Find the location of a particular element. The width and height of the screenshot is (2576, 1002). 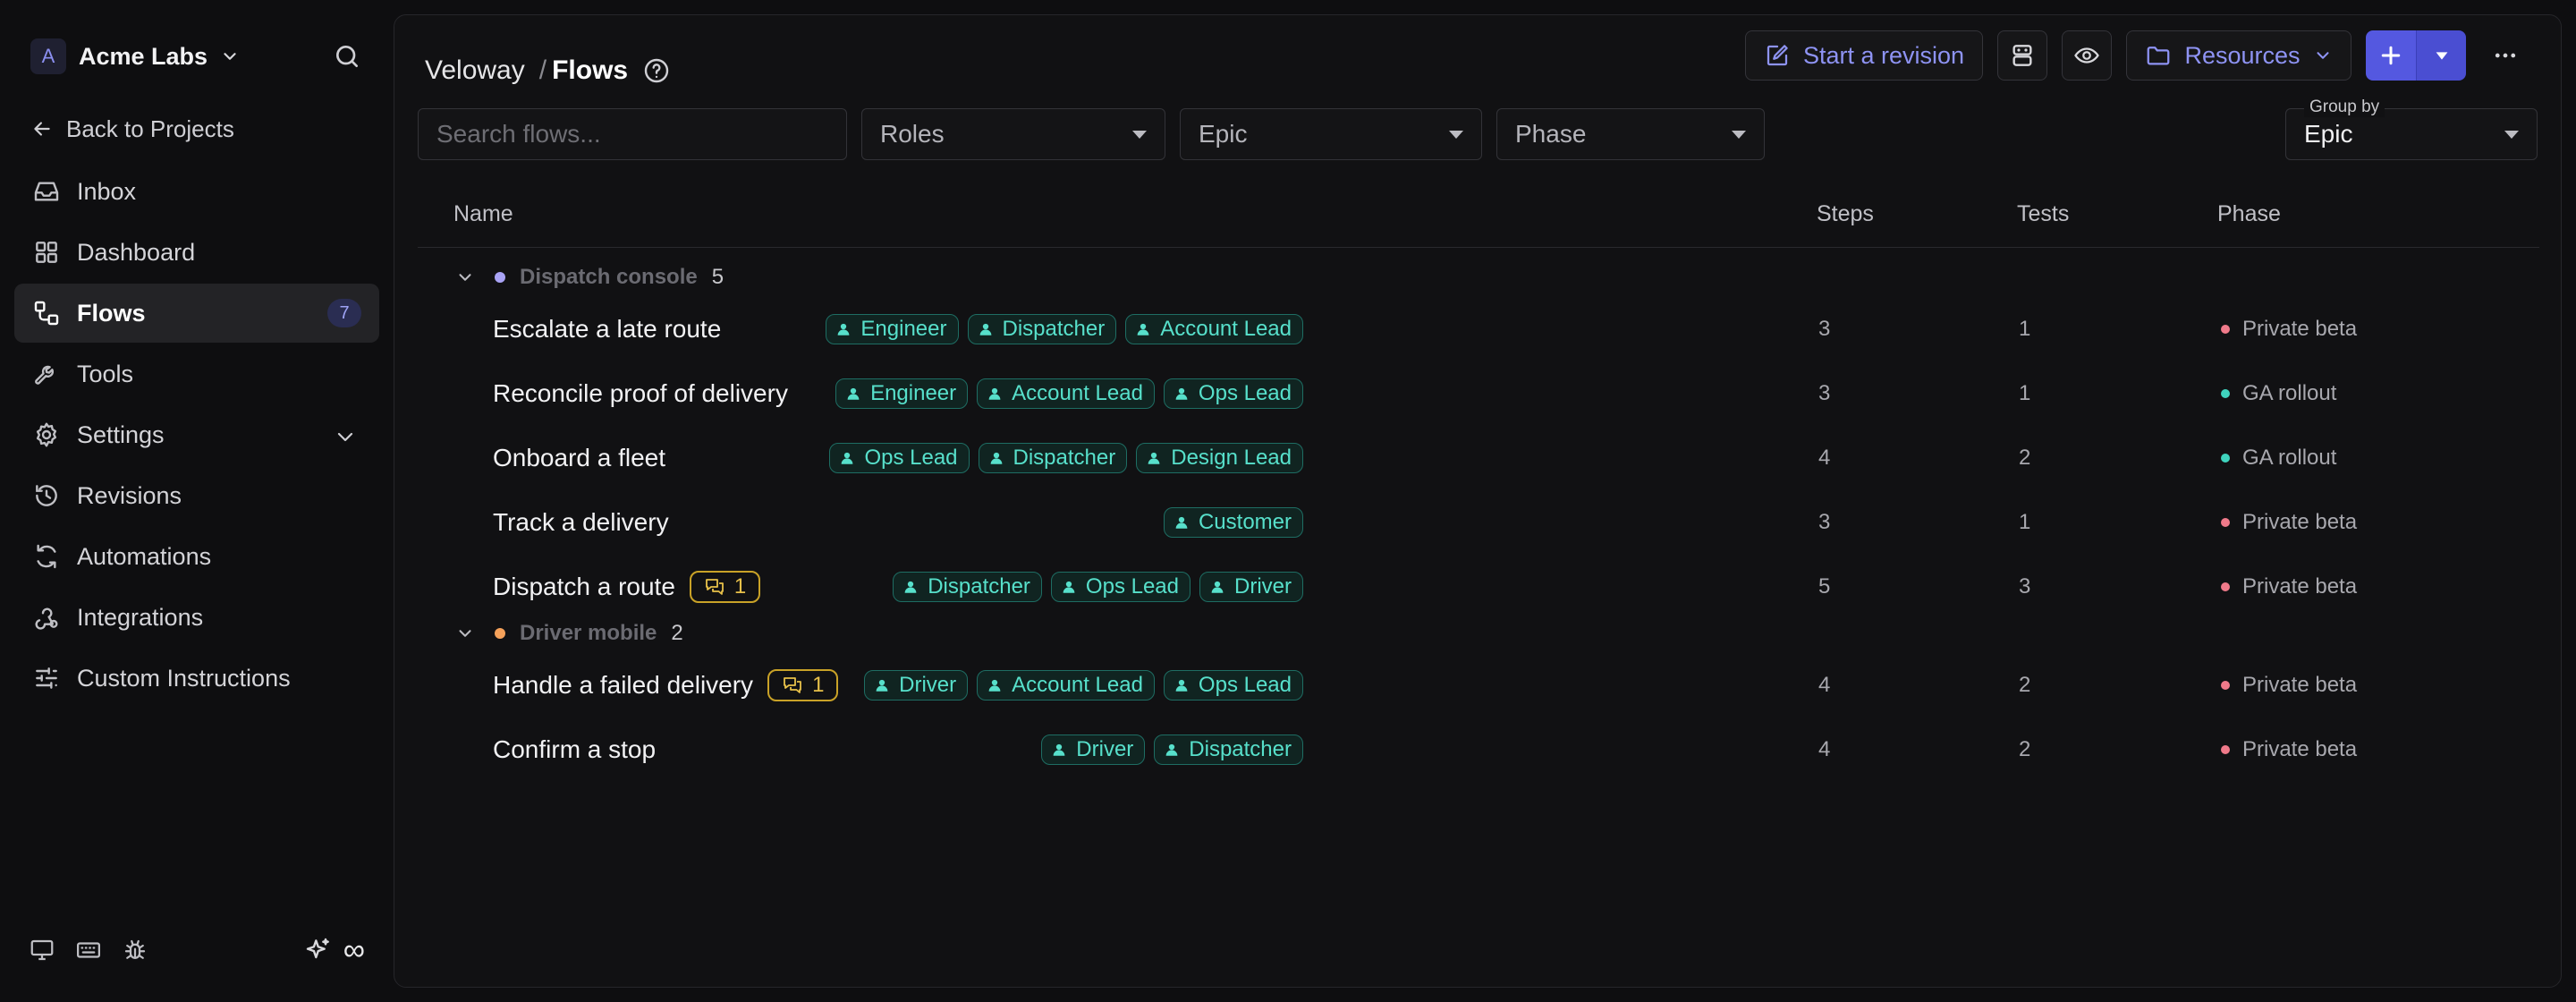

role-chips: Engineer Dispatcher Account Lead is located at coordinates (1060, 329).